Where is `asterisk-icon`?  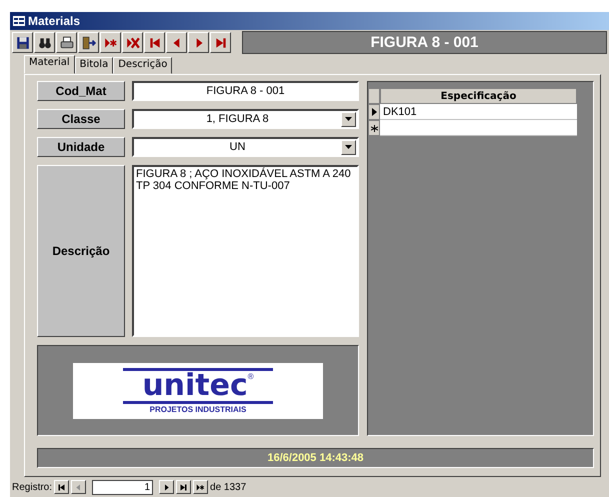
asterisk-icon is located at coordinates (374, 128).